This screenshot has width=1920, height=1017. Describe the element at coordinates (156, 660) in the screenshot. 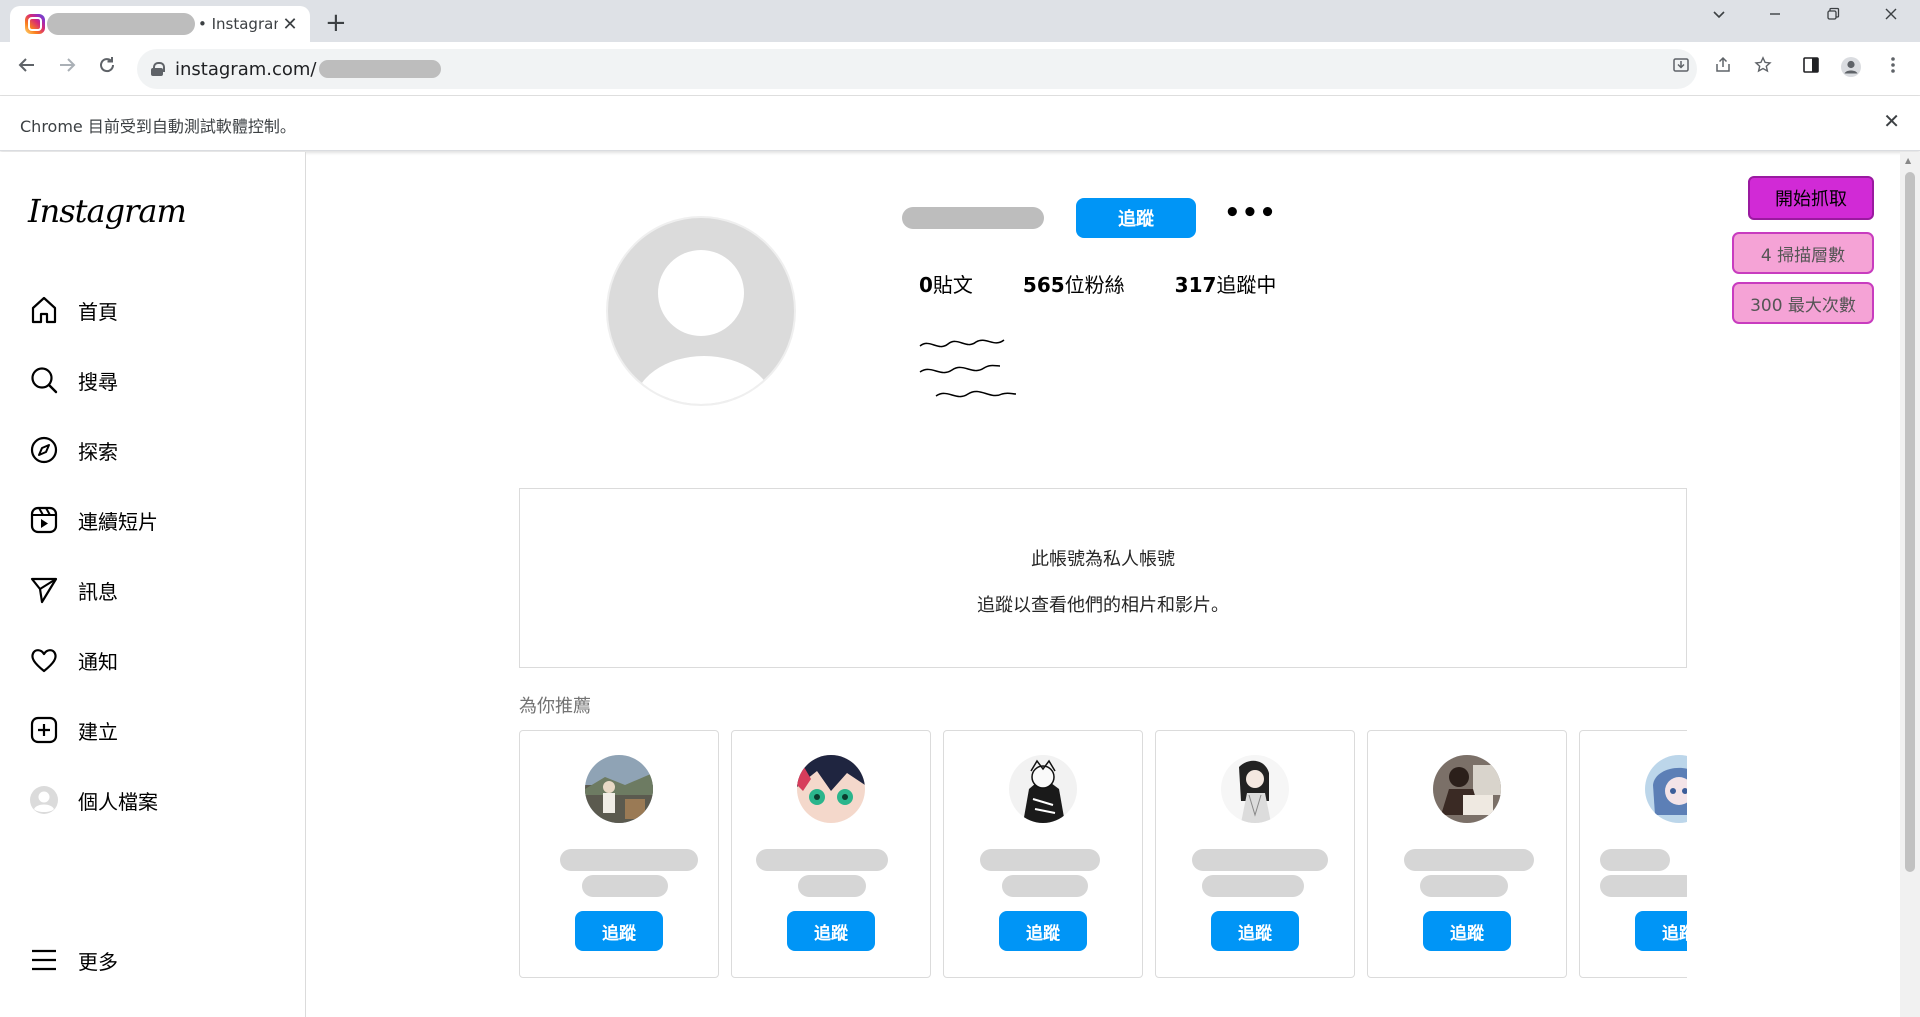

I see `sidebar-item-notifications: 通知` at that location.